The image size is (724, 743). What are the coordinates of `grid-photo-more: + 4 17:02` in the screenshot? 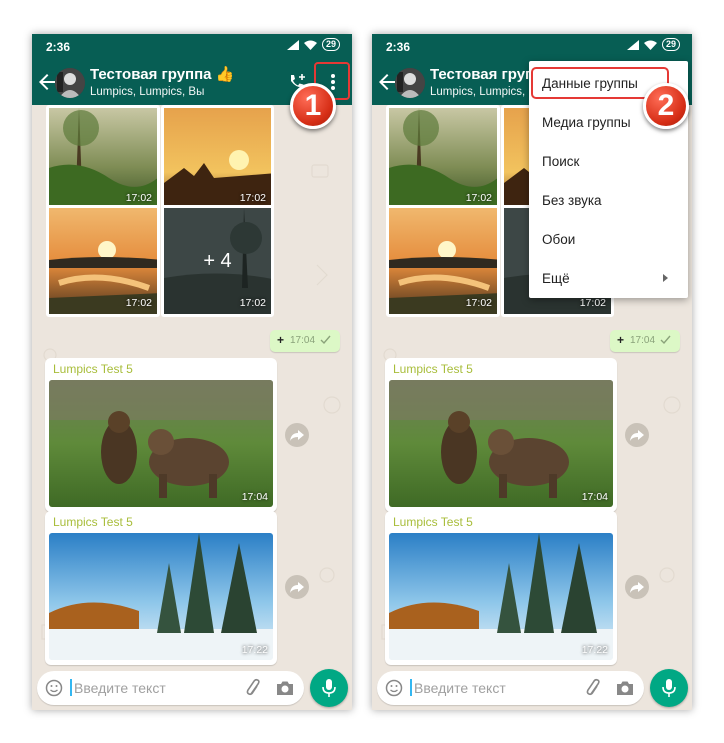 It's located at (217, 261).